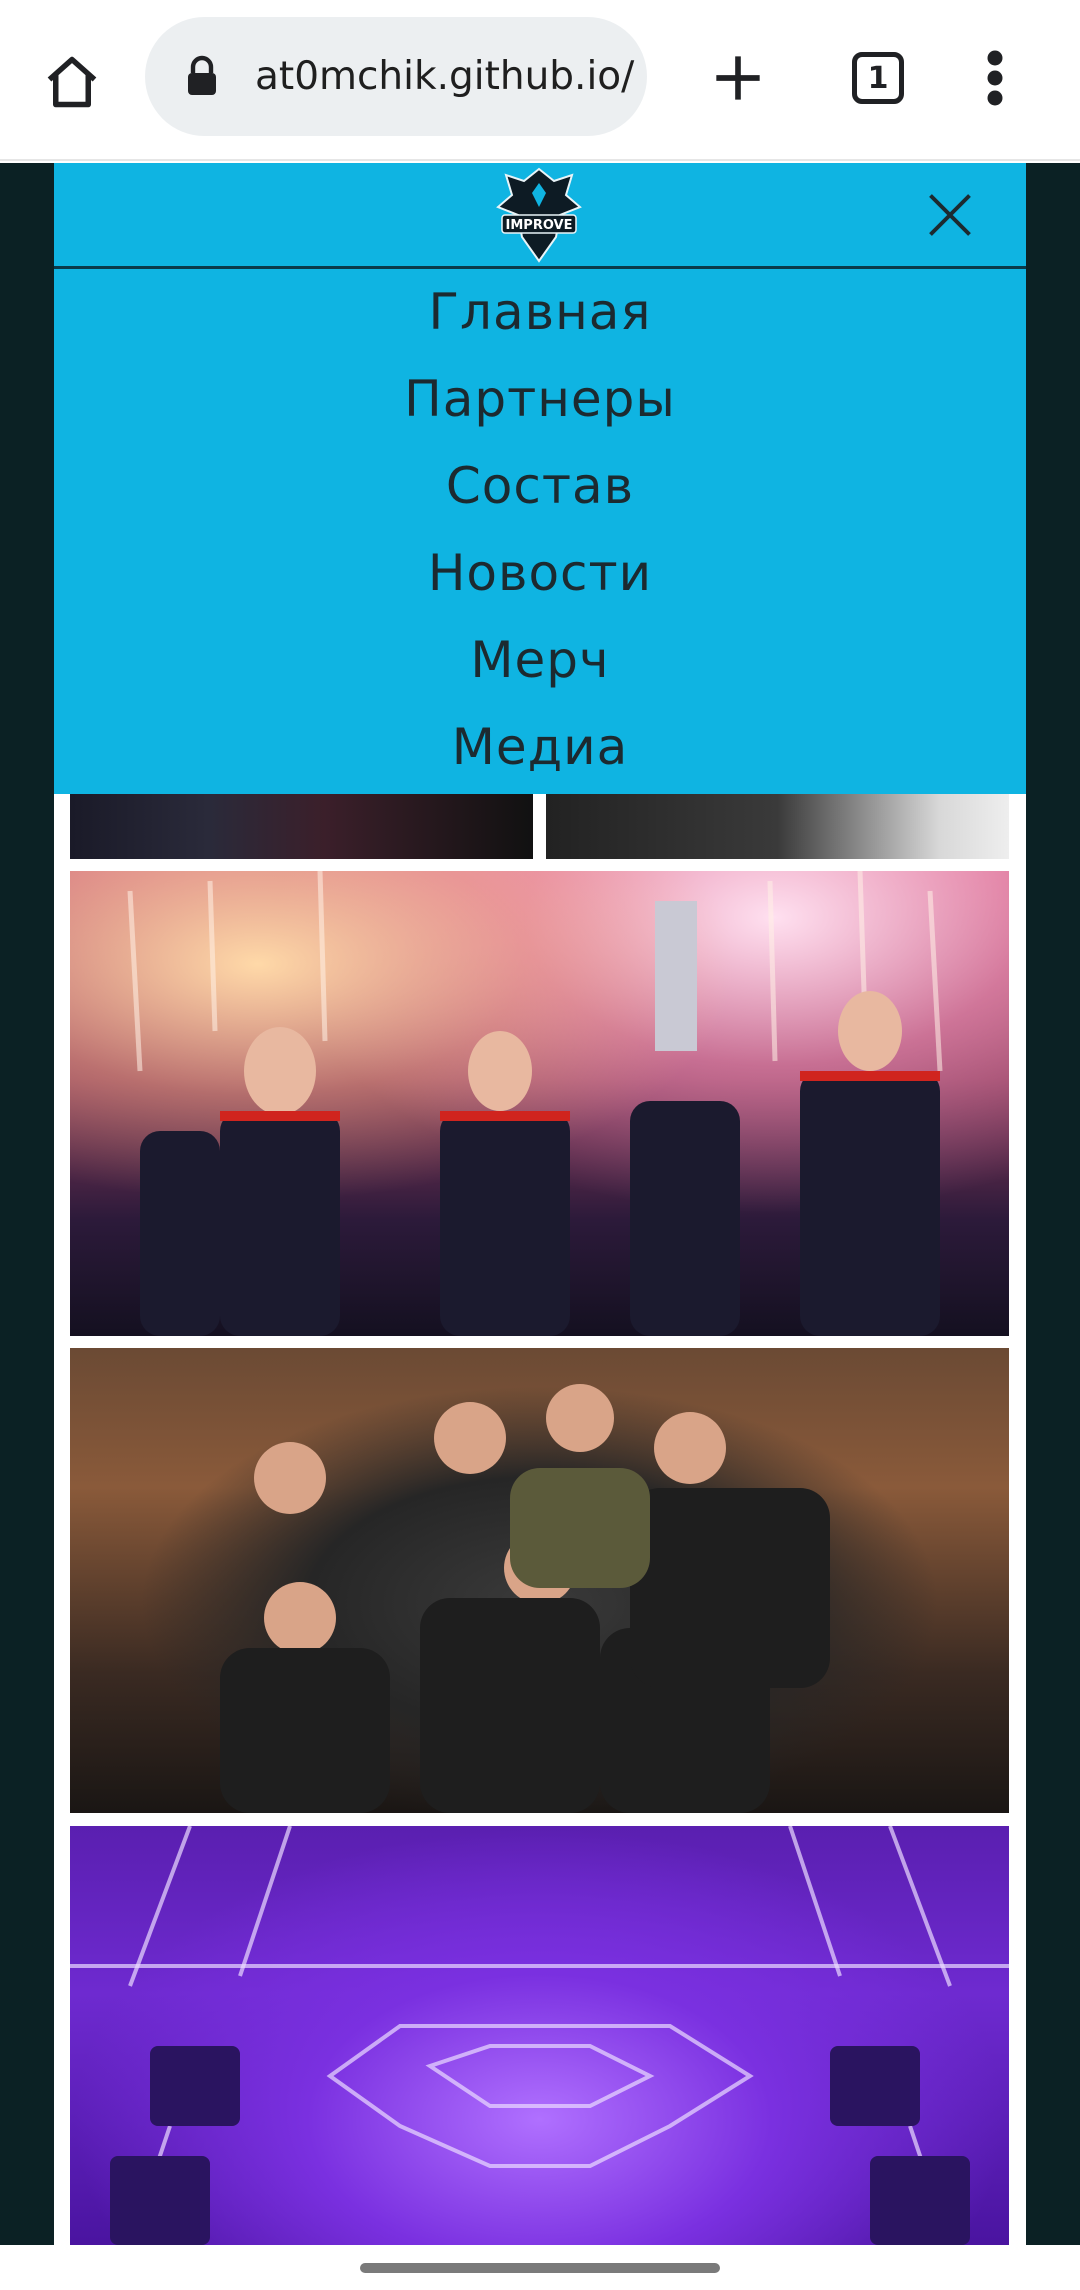  What do you see at coordinates (777, 826) in the screenshot?
I see `team-photo-right-partial` at bounding box center [777, 826].